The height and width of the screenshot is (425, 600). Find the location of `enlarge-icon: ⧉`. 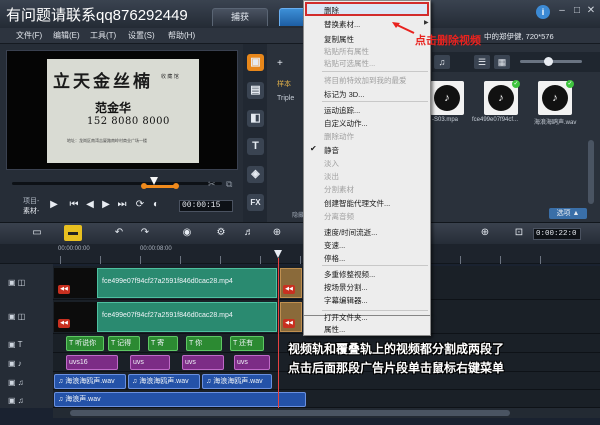

enlarge-icon: ⧉ is located at coordinates (229, 184).